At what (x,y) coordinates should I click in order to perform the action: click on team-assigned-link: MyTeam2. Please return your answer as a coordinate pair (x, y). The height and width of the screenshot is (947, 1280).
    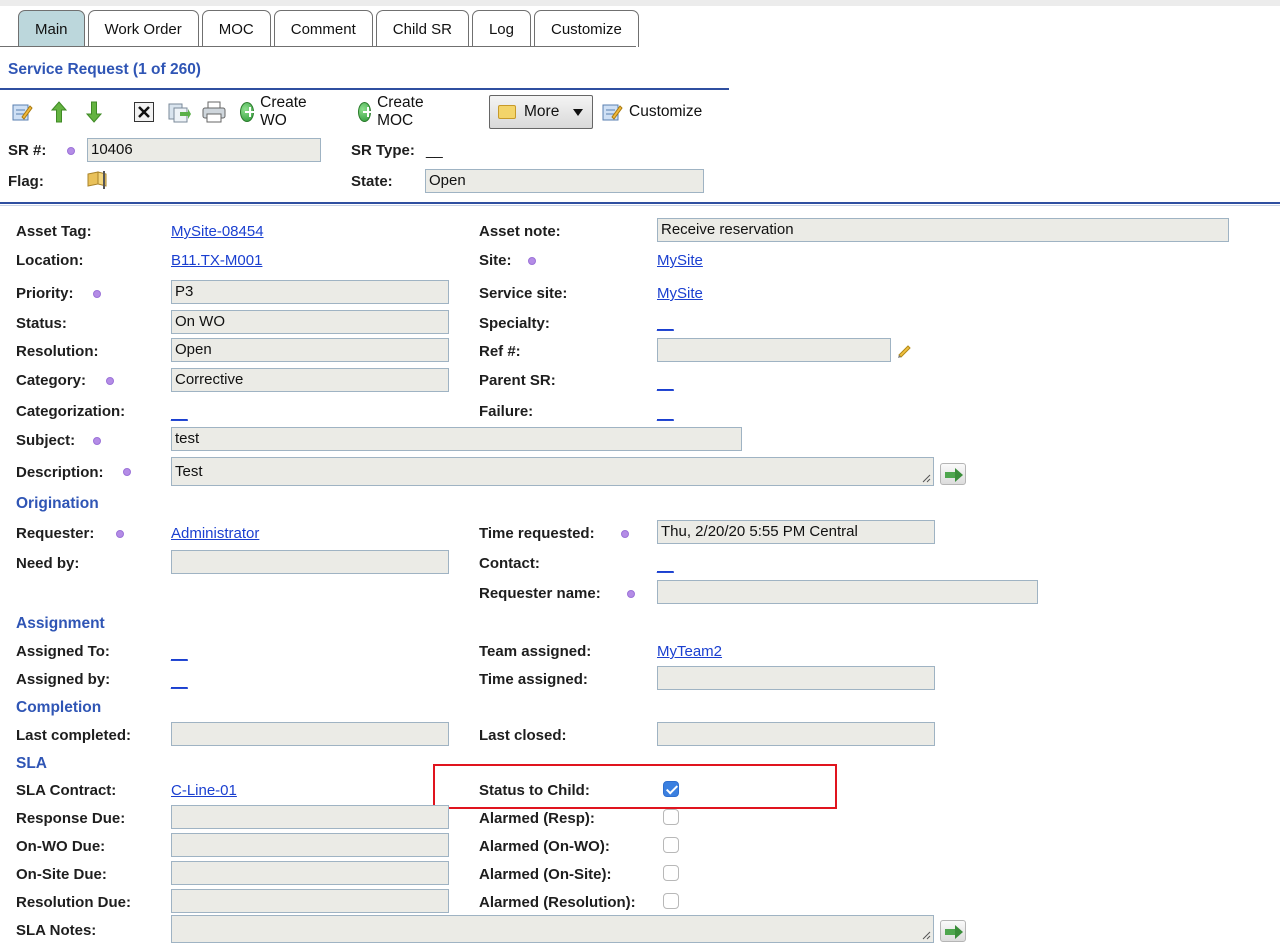
    Looking at the image, I should click on (689, 651).